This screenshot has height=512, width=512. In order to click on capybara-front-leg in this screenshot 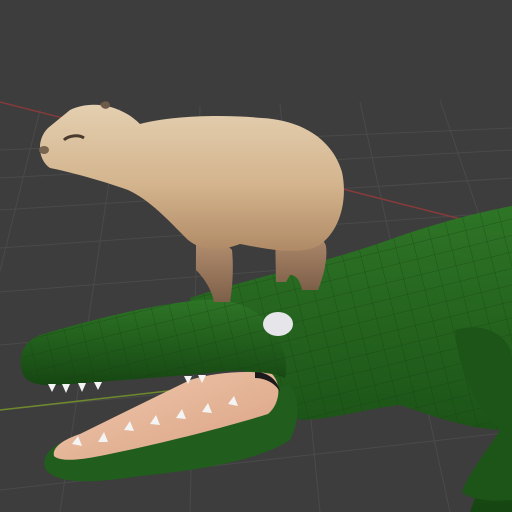, I will do `click(214, 271)`.